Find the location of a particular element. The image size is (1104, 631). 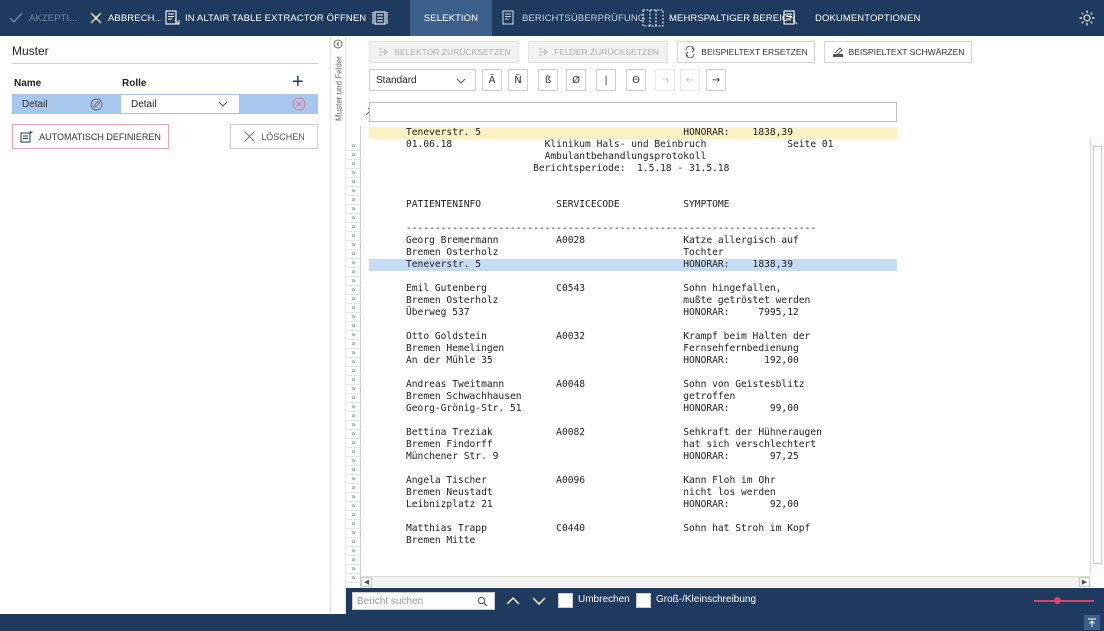

redact-sample-button: Beispieltext schwärzen is located at coordinates (898, 52).